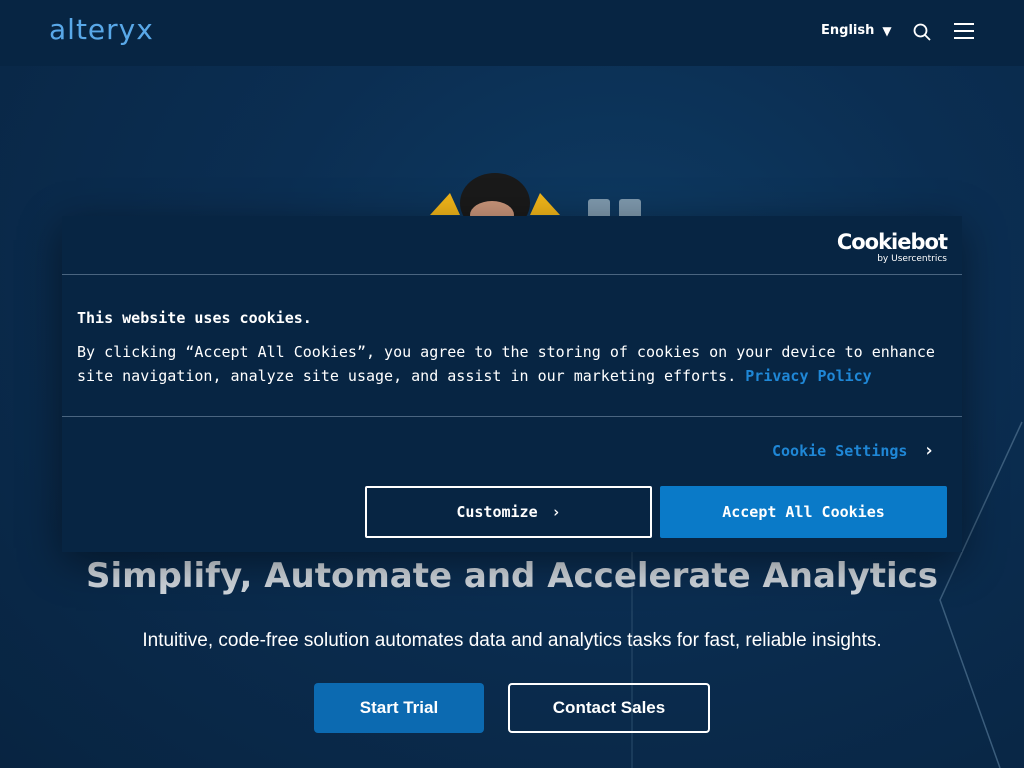 This screenshot has height=768, width=1024. I want to click on cookiebot-by-usercentrics: by Usercentrics, so click(912, 259).